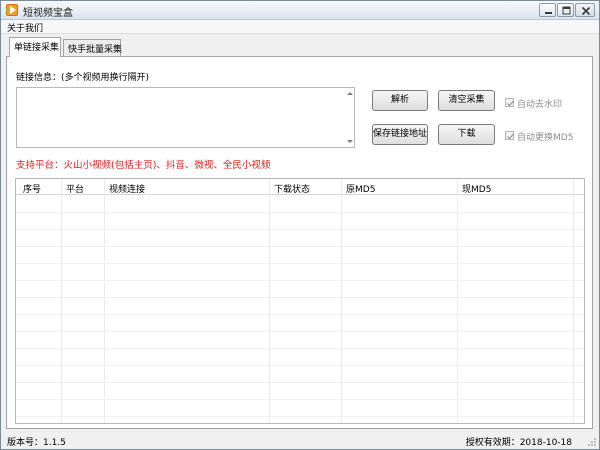  Describe the element at coordinates (592, 442) in the screenshot. I see `resize-grip-icon` at that location.